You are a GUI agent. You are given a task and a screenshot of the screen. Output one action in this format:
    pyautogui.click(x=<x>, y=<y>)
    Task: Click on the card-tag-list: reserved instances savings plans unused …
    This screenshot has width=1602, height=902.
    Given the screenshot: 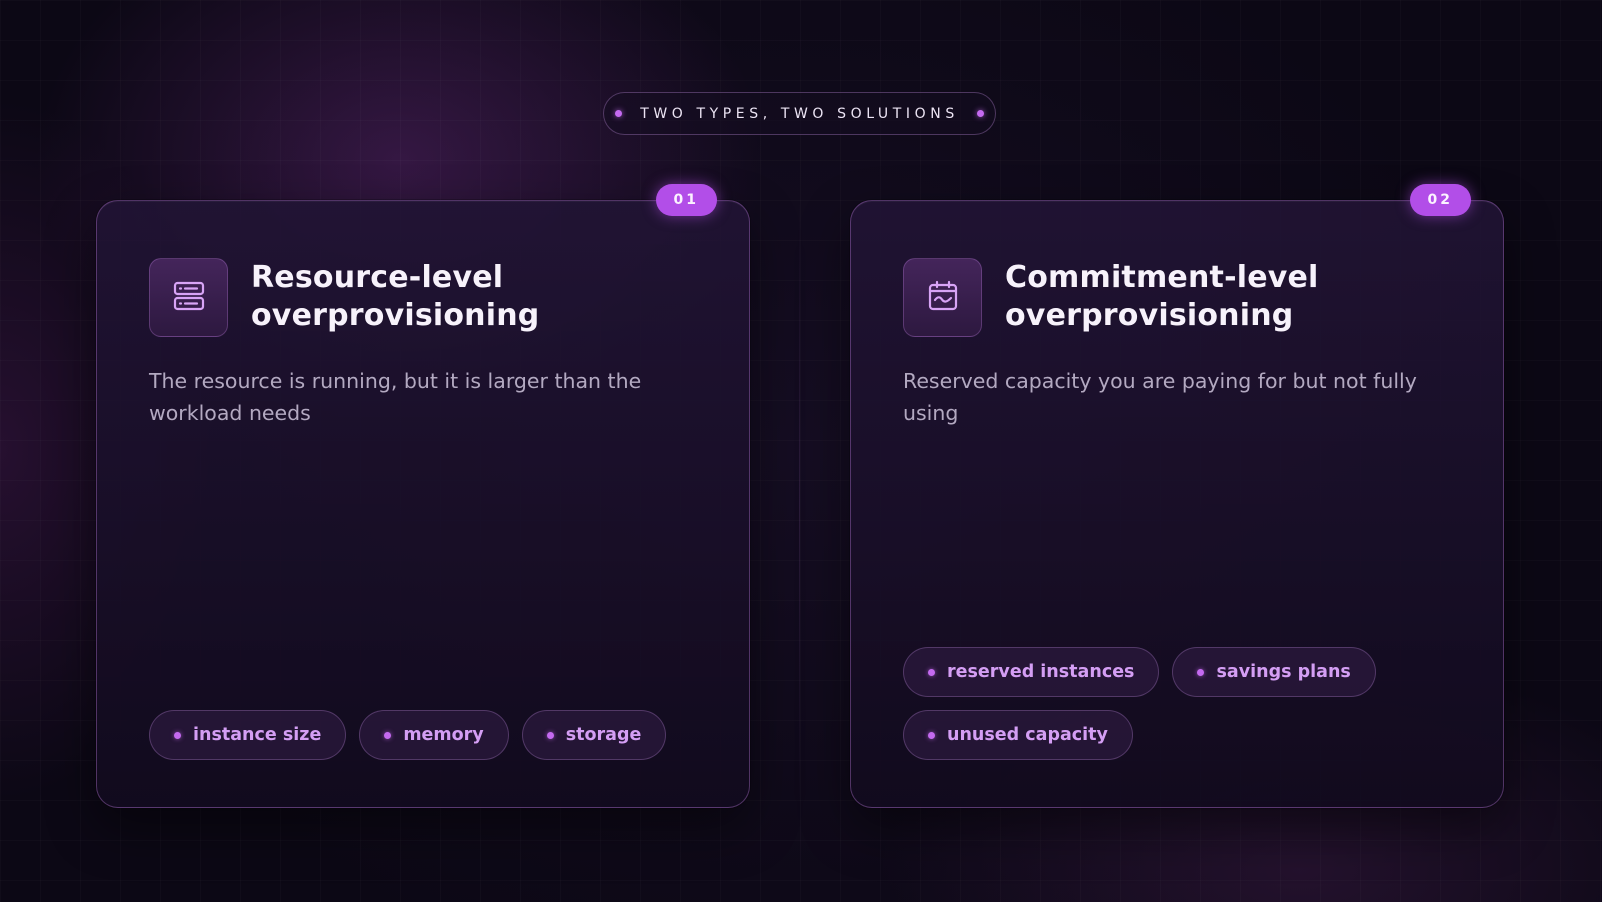 What is the action you would take?
    pyautogui.click(x=1183, y=703)
    